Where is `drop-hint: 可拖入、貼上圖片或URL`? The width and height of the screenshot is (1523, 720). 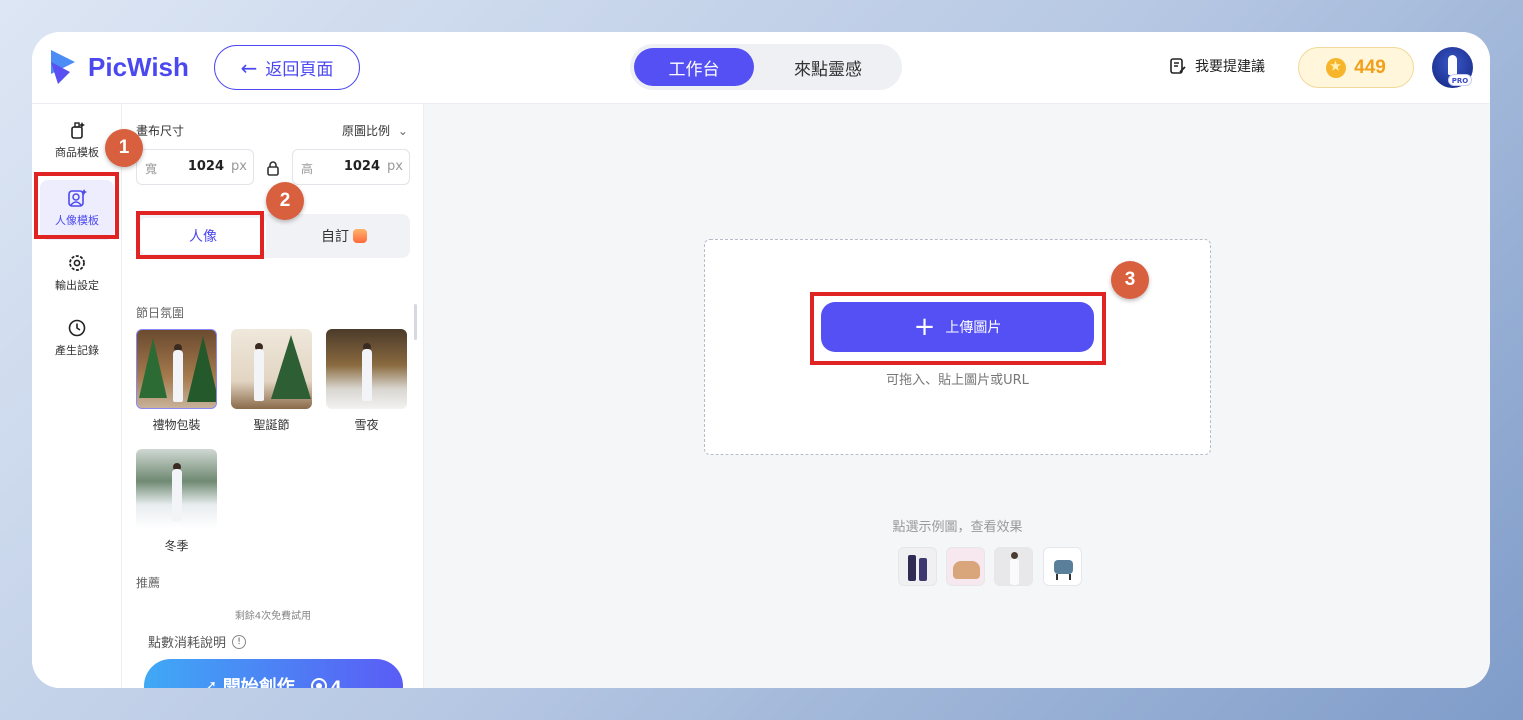 drop-hint: 可拖入、貼上圖片或URL is located at coordinates (957, 380).